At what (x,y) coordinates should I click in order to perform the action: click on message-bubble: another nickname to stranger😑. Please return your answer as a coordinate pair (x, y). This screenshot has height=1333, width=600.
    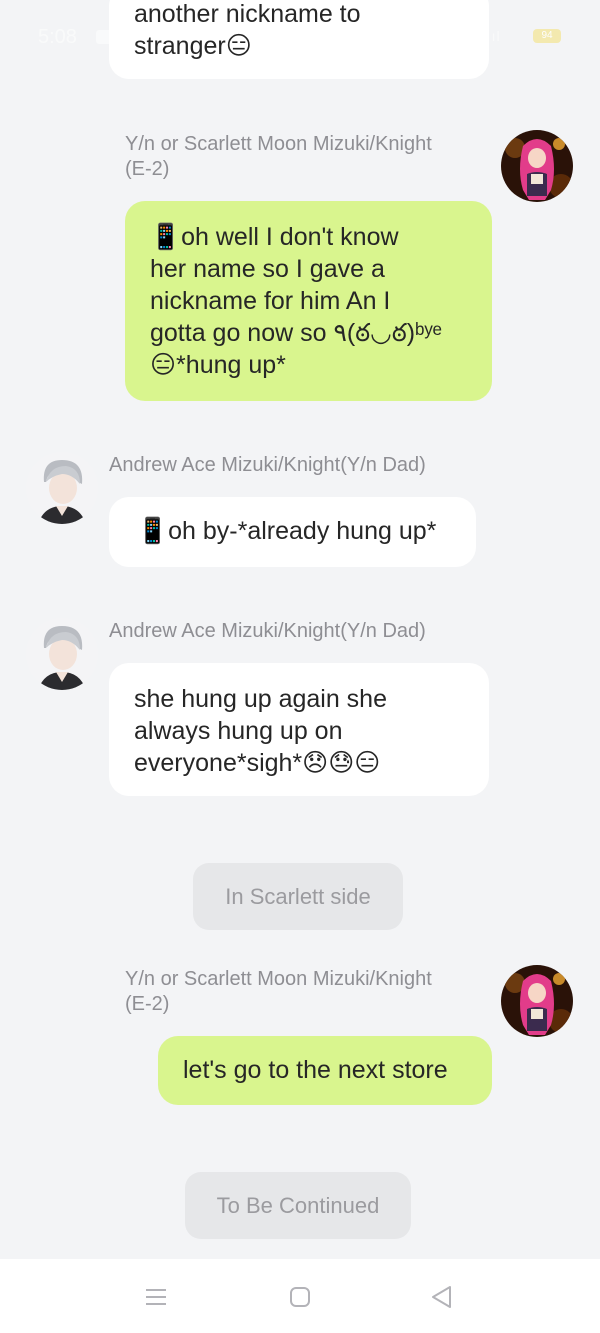
    Looking at the image, I should click on (299, 39).